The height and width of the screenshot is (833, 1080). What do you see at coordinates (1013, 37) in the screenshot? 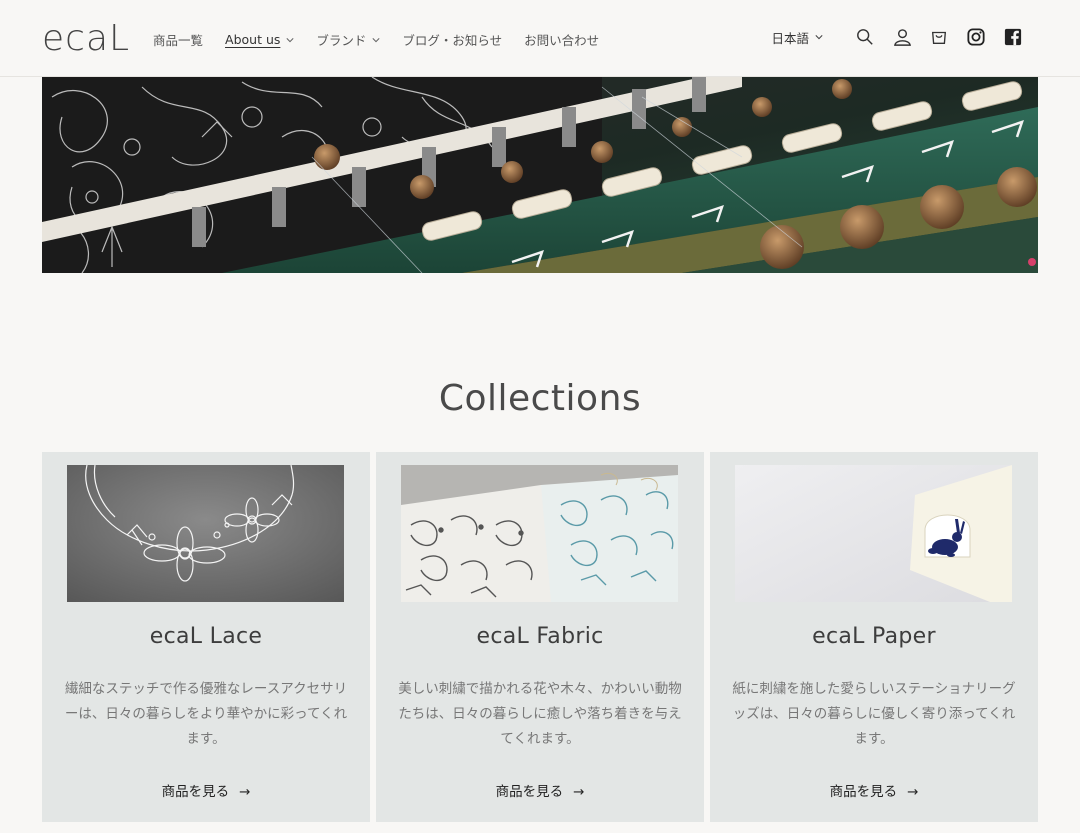
I see `facebook-icon` at bounding box center [1013, 37].